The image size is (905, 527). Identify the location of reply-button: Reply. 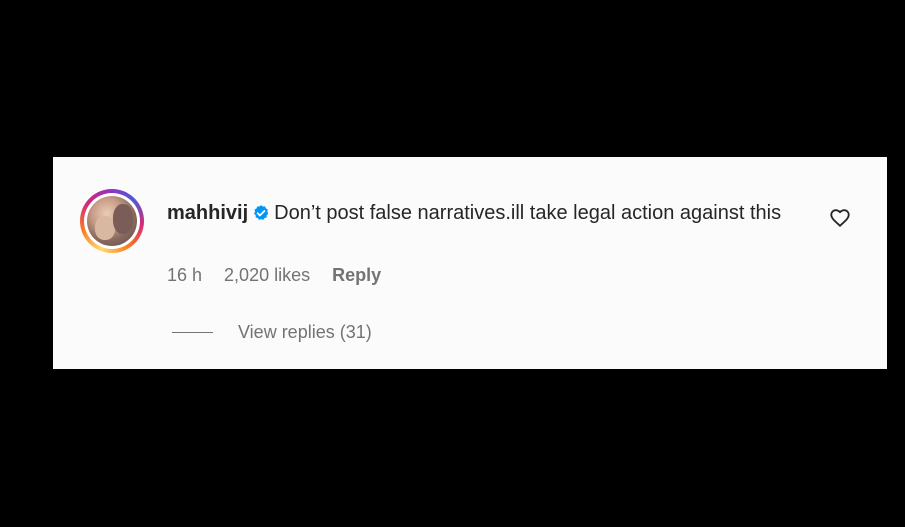
(356, 275).